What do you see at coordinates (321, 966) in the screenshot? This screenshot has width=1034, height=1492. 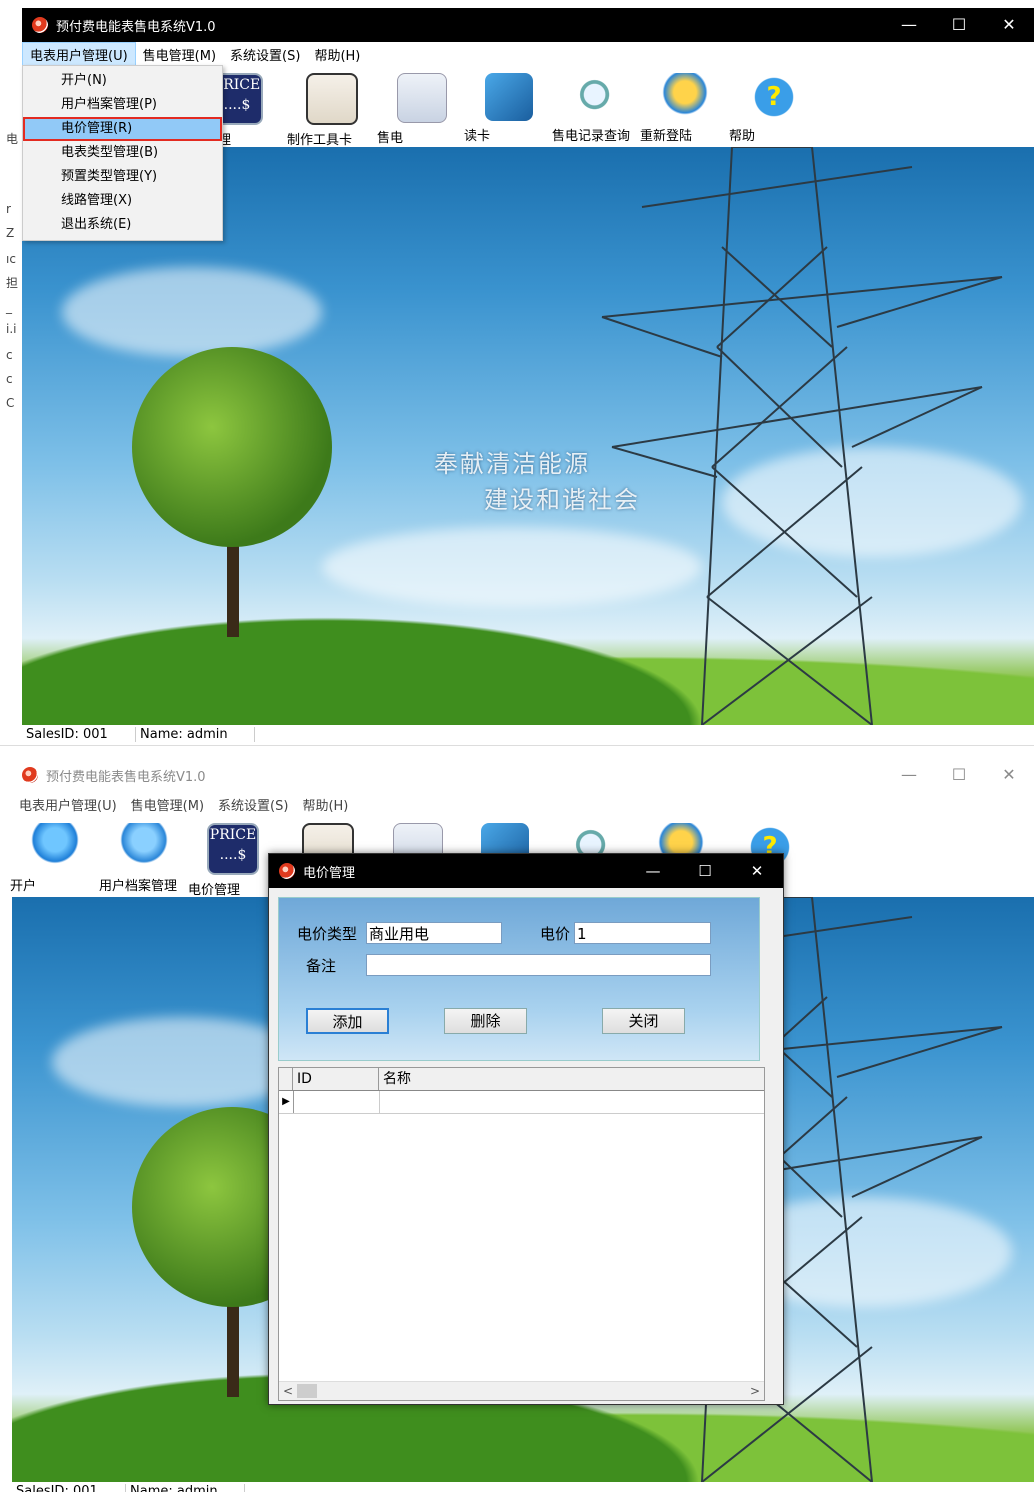 I see `remark-label: 备注` at bounding box center [321, 966].